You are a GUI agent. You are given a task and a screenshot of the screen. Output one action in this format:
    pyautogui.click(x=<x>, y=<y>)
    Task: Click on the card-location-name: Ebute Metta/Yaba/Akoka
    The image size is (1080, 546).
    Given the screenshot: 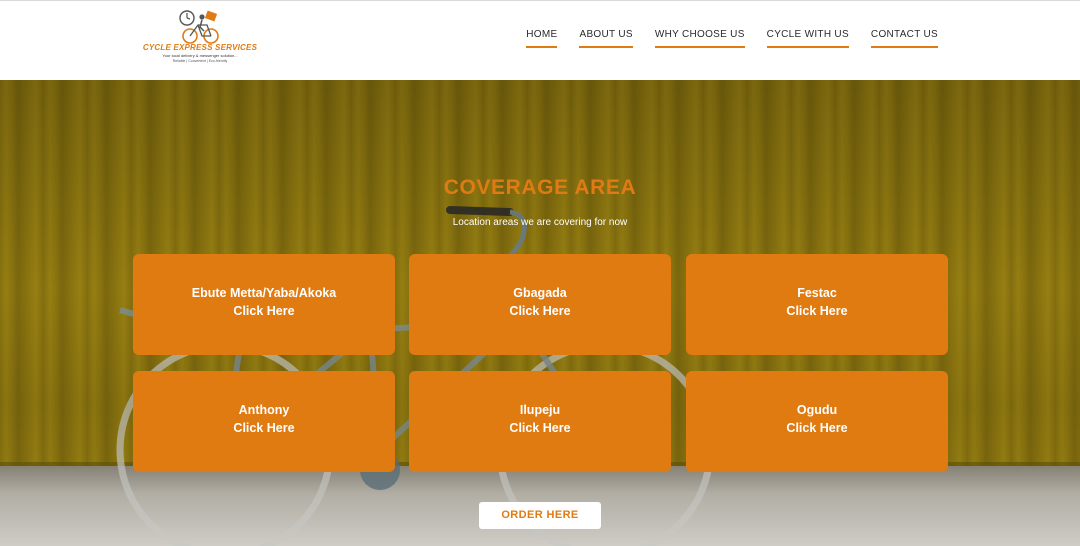 What is the action you would take?
    pyautogui.click(x=264, y=293)
    